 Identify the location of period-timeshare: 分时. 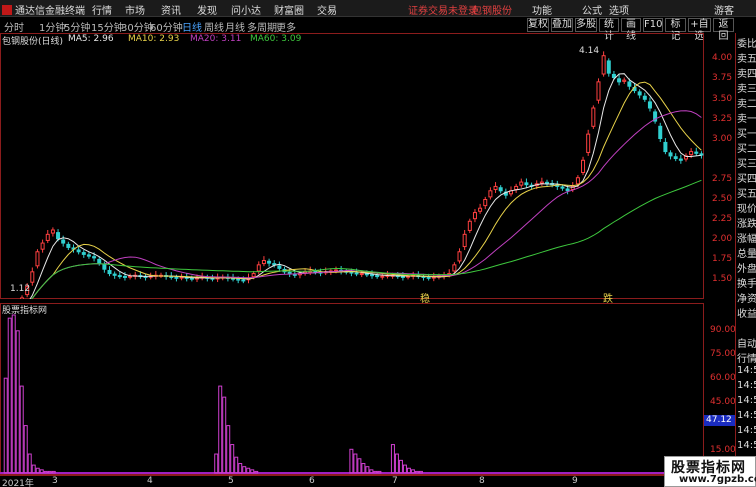
(14, 26).